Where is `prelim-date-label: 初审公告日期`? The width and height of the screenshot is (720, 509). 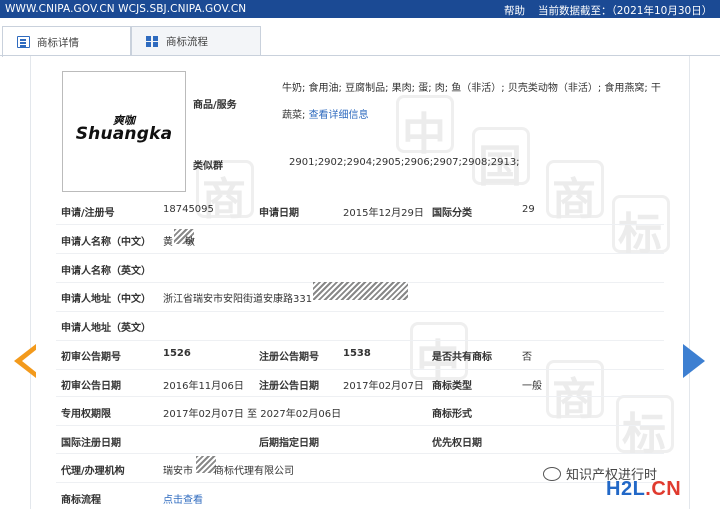
prelim-date-label: 初审公告日期 is located at coordinates (91, 386).